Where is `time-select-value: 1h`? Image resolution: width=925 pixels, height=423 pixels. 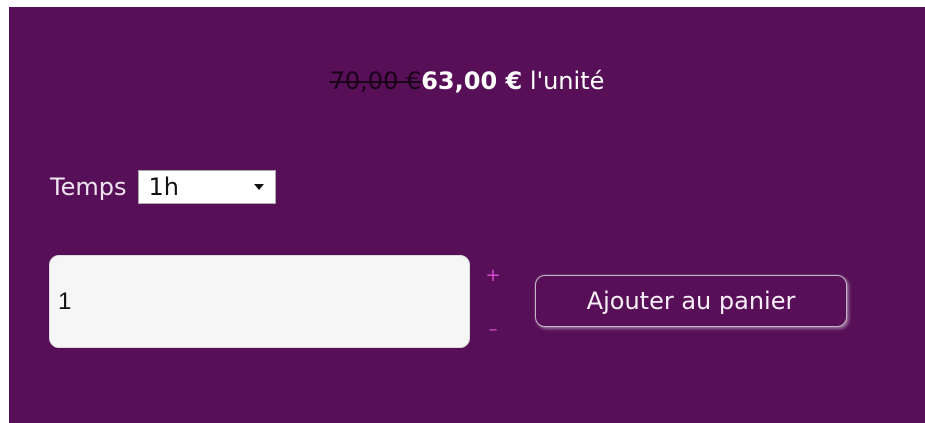
time-select-value: 1h is located at coordinates (163, 187).